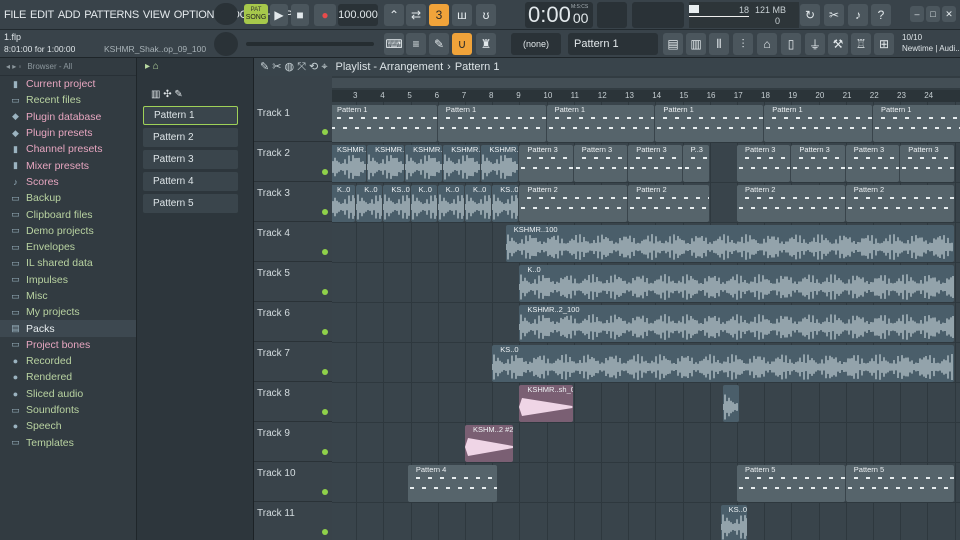 The width and height of the screenshot is (960, 540). What do you see at coordinates (310, 44) in the screenshot?
I see `master-pitch-slider` at bounding box center [310, 44].